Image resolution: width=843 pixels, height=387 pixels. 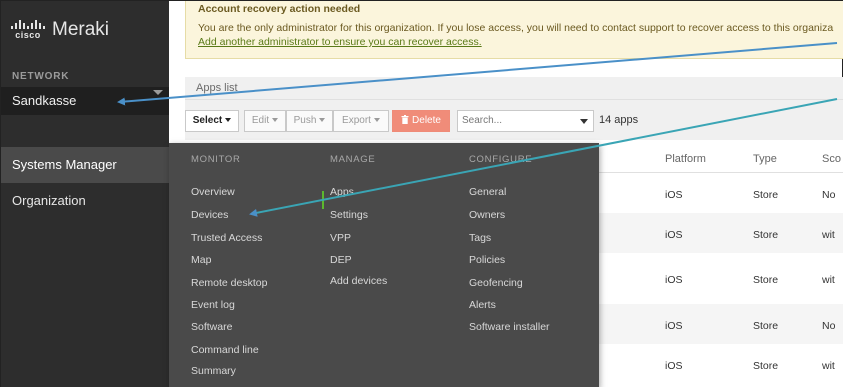 What do you see at coordinates (487, 215) in the screenshot?
I see `menu-item-owners: Owners` at bounding box center [487, 215].